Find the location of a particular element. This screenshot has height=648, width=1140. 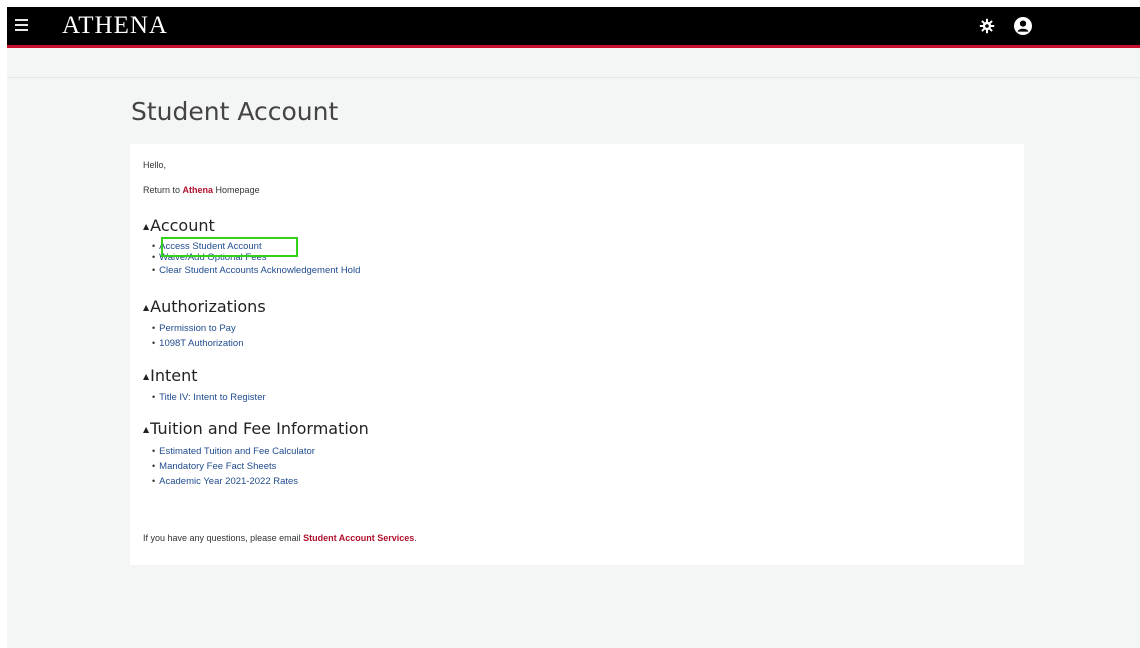

1098t-authorization-link: 1098T Authorization is located at coordinates (201, 343).